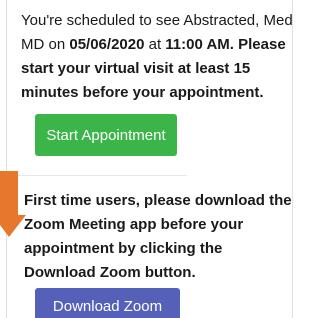 The image size is (320, 318). Describe the element at coordinates (197, 44) in the screenshot. I see `appointment-time: 11:00 AM` at that location.